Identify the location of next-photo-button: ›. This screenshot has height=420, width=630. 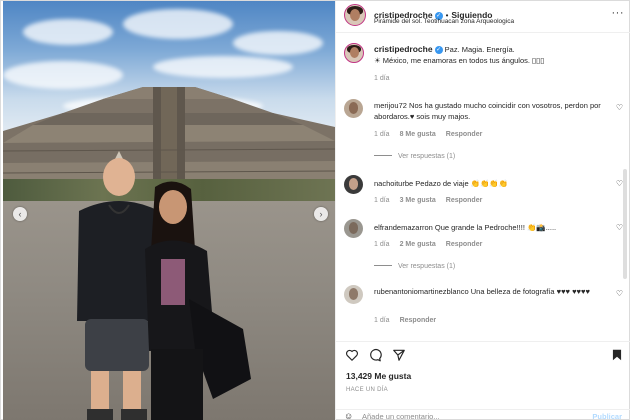
(321, 214).